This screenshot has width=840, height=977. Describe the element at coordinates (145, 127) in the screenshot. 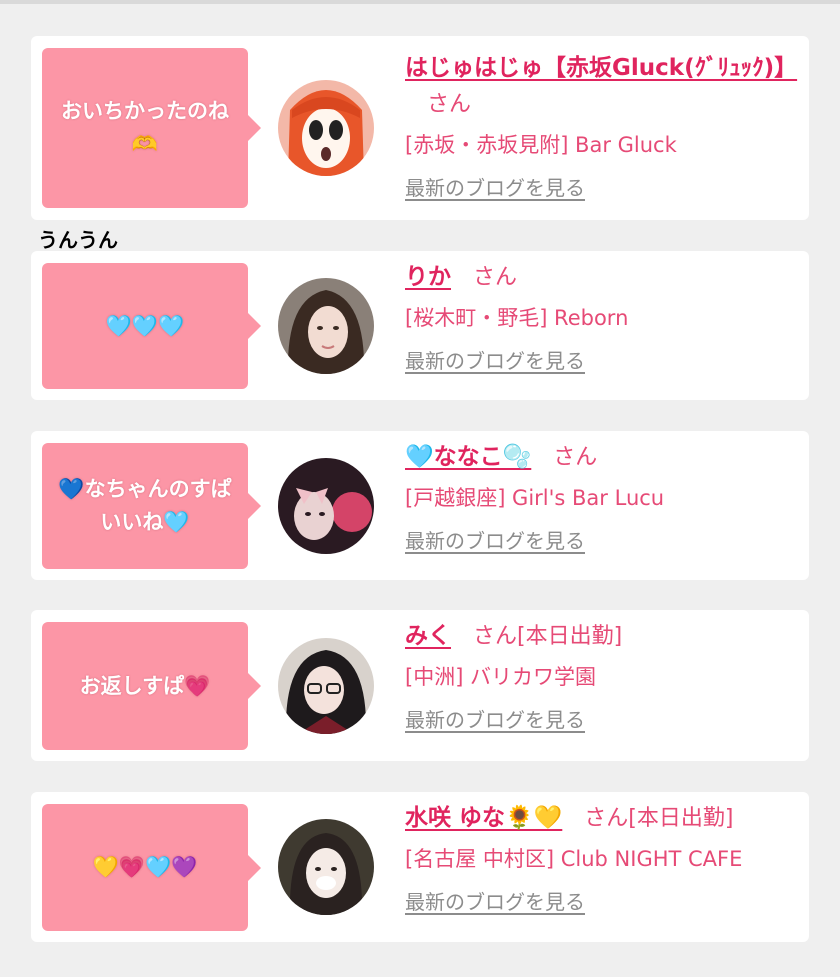

I see `message-text: おいちかったのね🫶` at that location.